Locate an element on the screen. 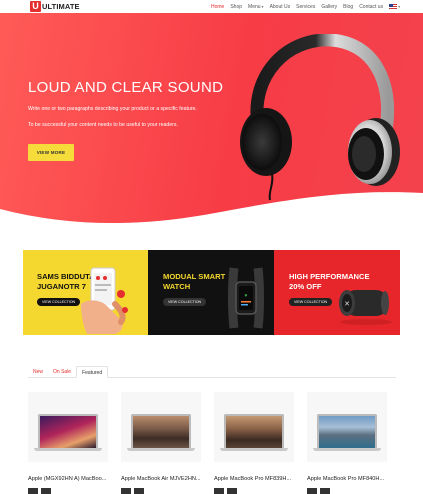 This screenshot has height=494, width=423. site-logo: U ULTIMATE is located at coordinates (55, 6).